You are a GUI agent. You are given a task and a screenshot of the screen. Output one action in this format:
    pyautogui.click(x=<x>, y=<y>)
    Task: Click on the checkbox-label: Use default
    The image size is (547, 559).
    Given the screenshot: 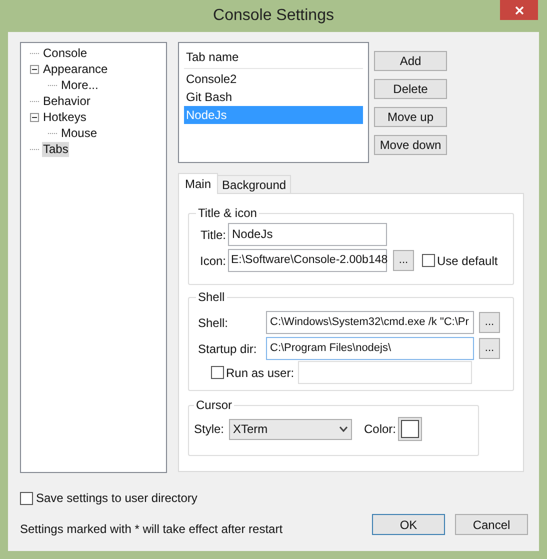 What is the action you would take?
    pyautogui.click(x=467, y=261)
    